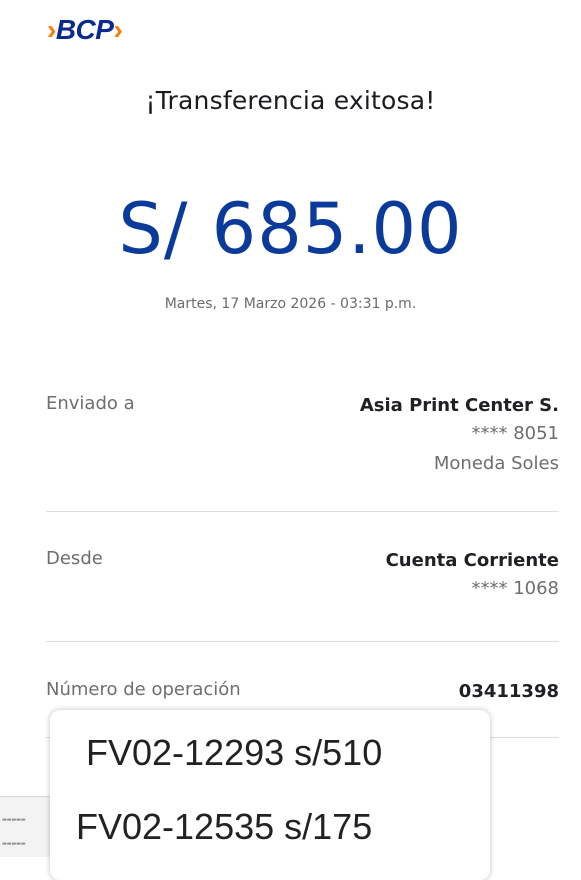 The height and width of the screenshot is (880, 581). I want to click on logo-text: BCP, so click(84, 29).